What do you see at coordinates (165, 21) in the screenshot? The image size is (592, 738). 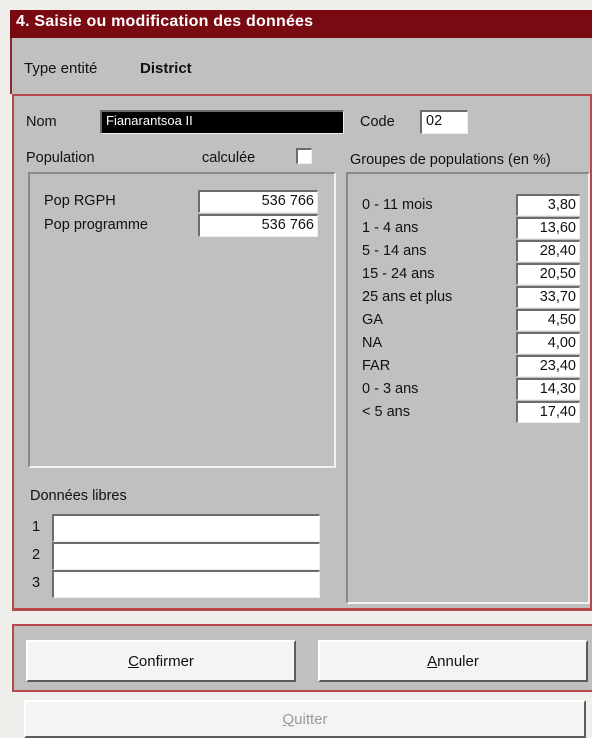 I see `window-title: 4. Saisie ou modification des données` at bounding box center [165, 21].